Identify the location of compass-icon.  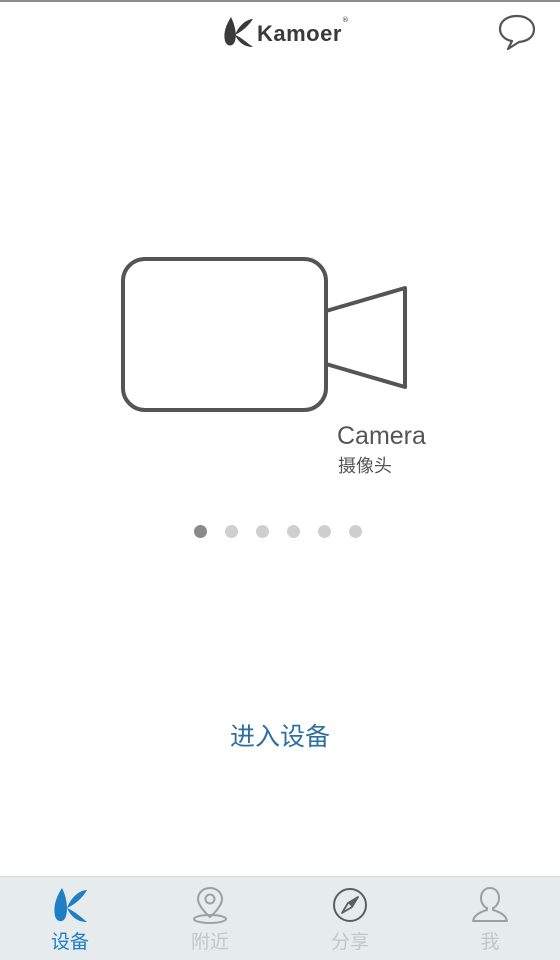
(350, 905).